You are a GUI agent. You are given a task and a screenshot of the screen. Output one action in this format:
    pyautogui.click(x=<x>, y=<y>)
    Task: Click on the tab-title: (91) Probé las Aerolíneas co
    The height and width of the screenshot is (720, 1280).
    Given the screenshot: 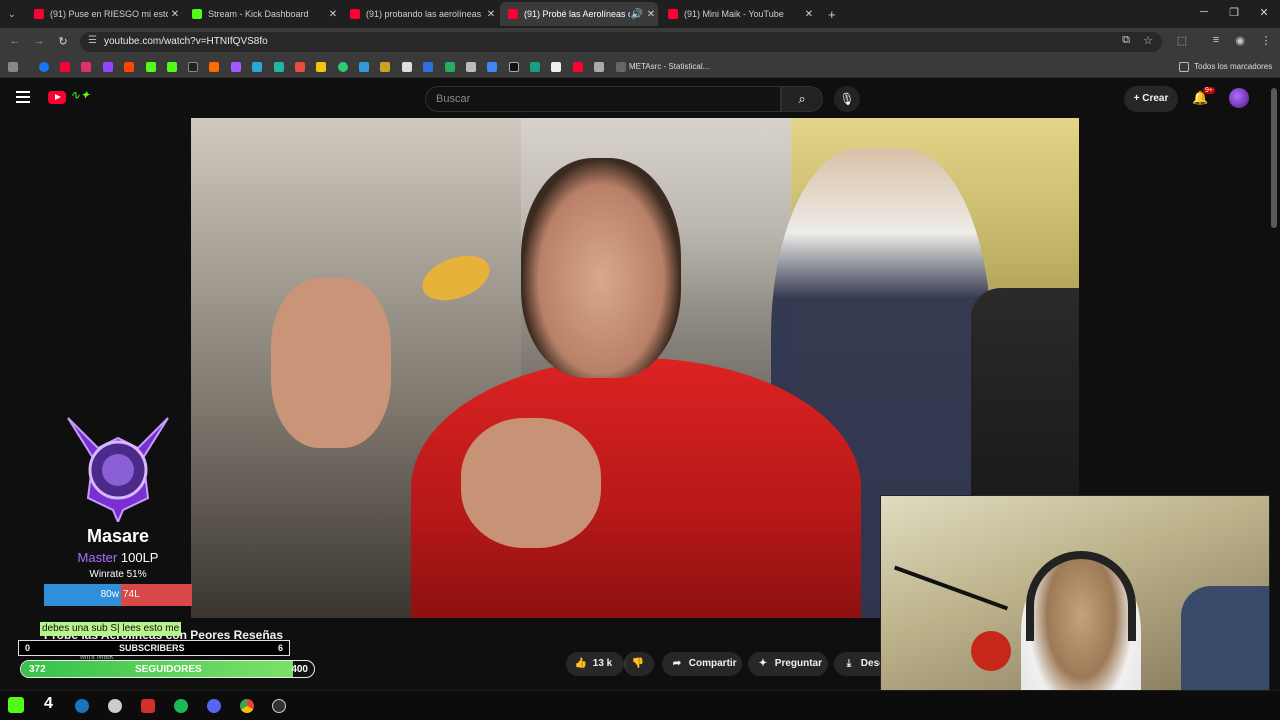 What is the action you would take?
    pyautogui.click(x=577, y=14)
    